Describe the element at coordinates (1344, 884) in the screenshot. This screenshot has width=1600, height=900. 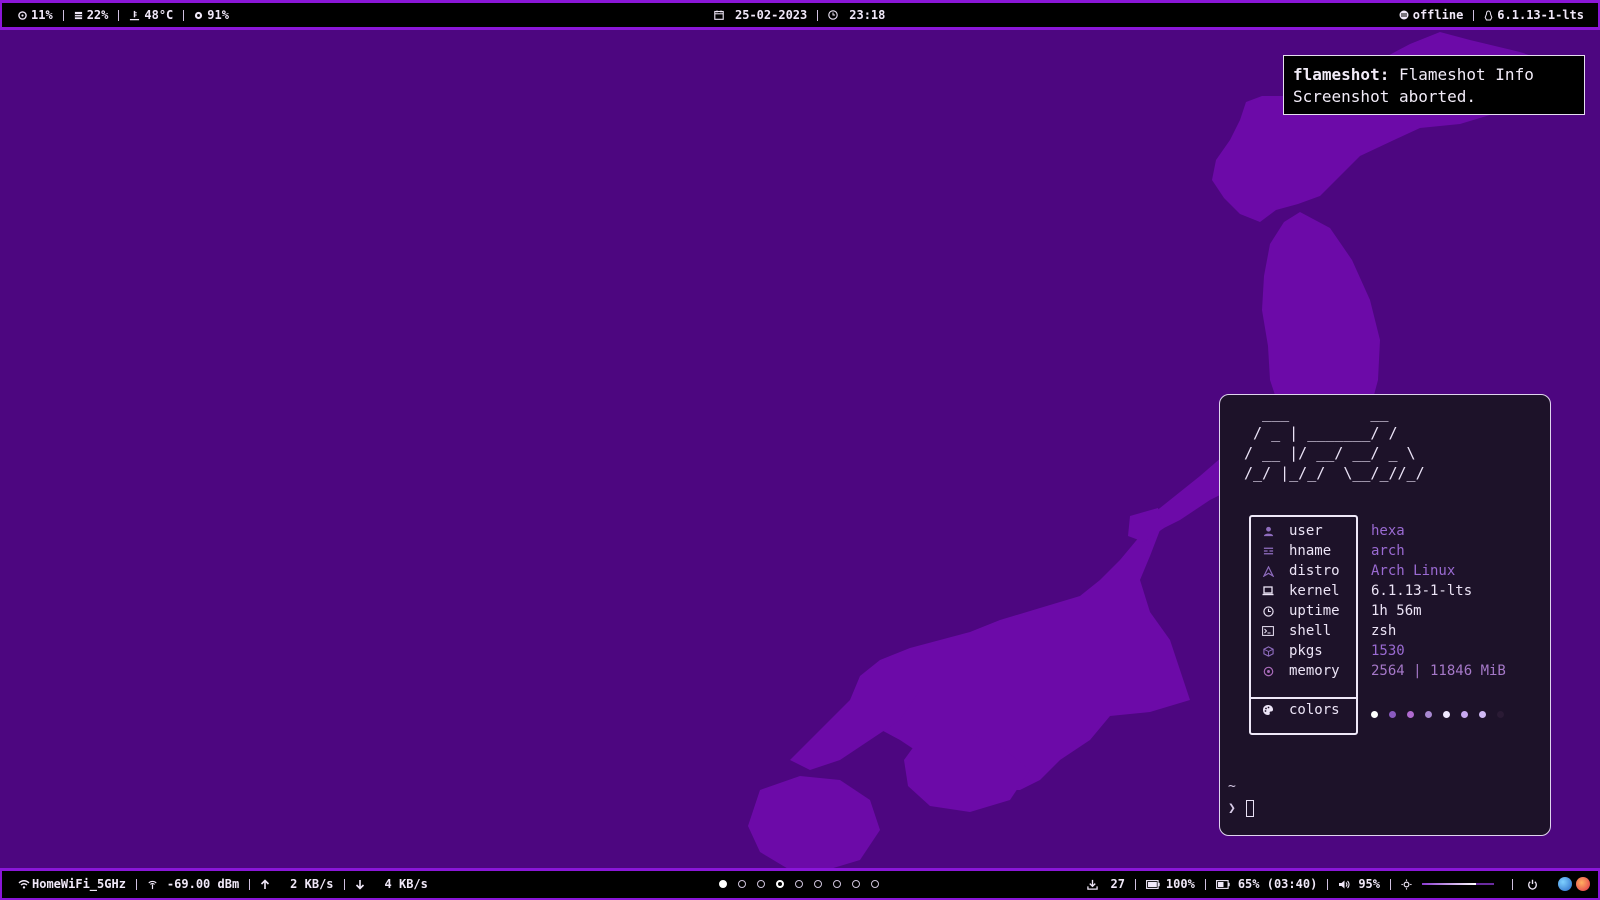
I see `speaker-icon` at that location.